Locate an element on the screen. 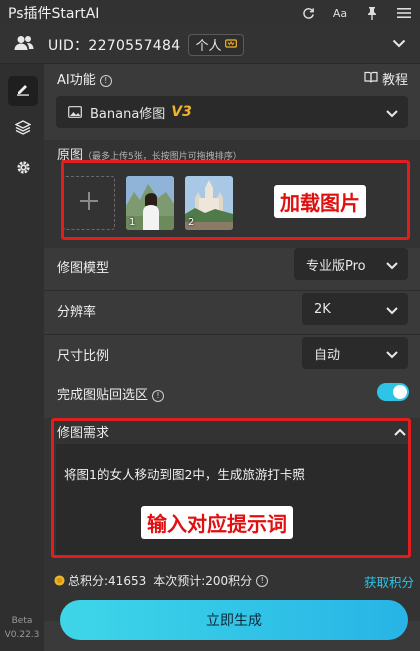 The image size is (420, 651). pin-icon is located at coordinates (372, 13).